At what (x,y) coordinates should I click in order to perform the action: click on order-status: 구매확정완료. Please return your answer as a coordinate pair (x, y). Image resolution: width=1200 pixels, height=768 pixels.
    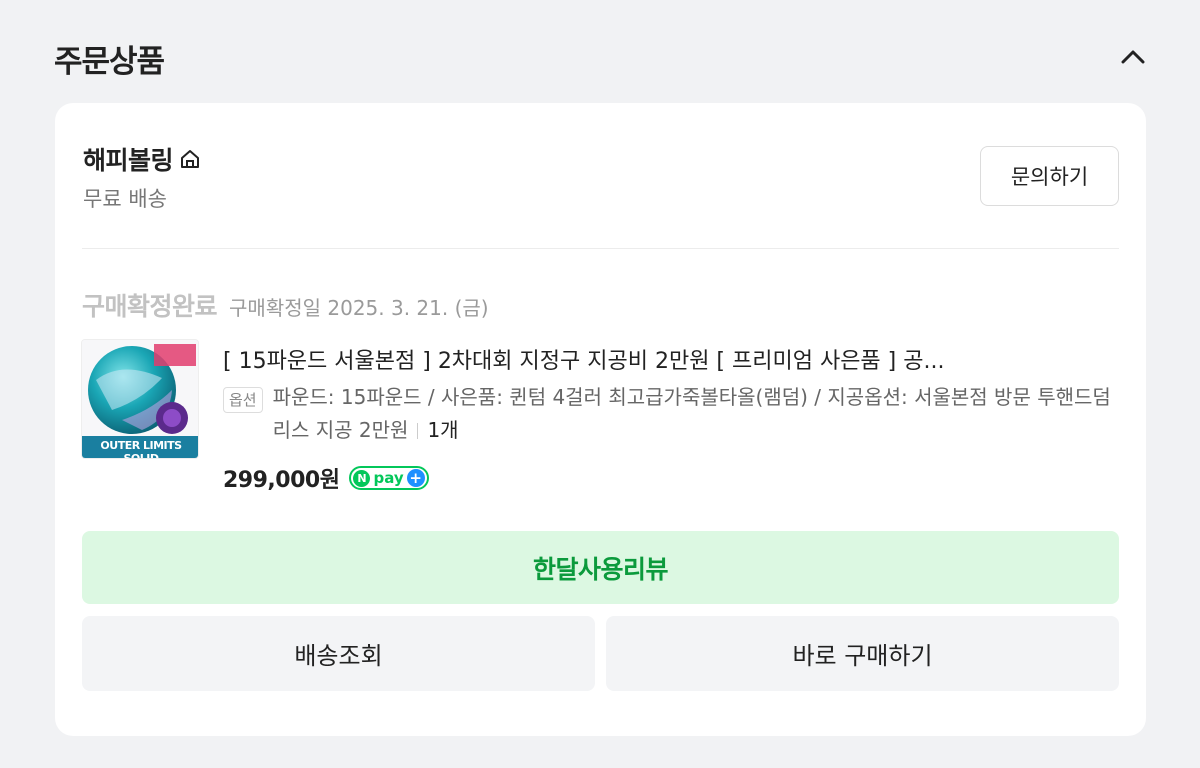
    Looking at the image, I should click on (150, 306).